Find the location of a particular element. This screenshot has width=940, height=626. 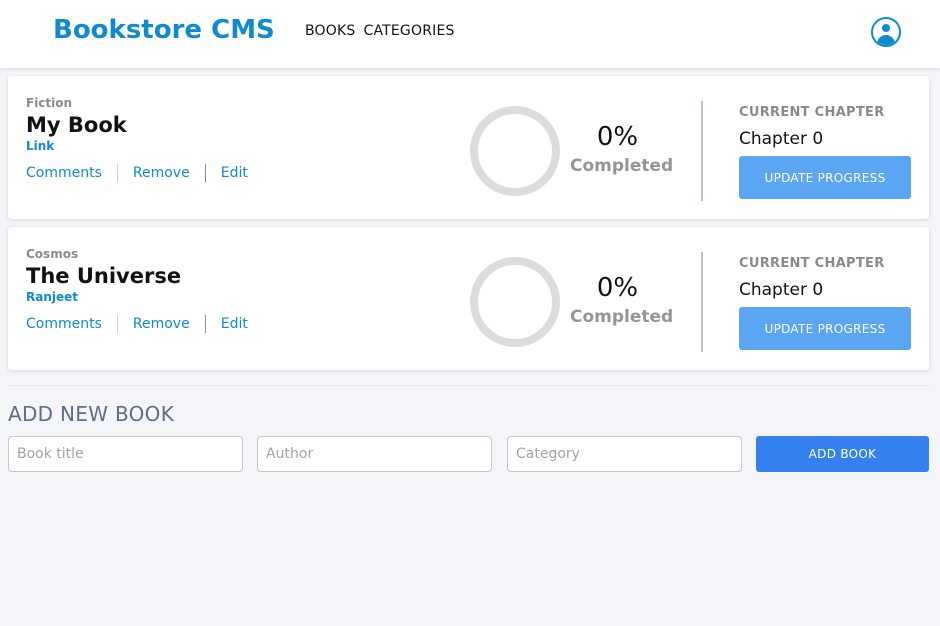

add-book-heading: ADD NEW BOOK is located at coordinates (91, 414).